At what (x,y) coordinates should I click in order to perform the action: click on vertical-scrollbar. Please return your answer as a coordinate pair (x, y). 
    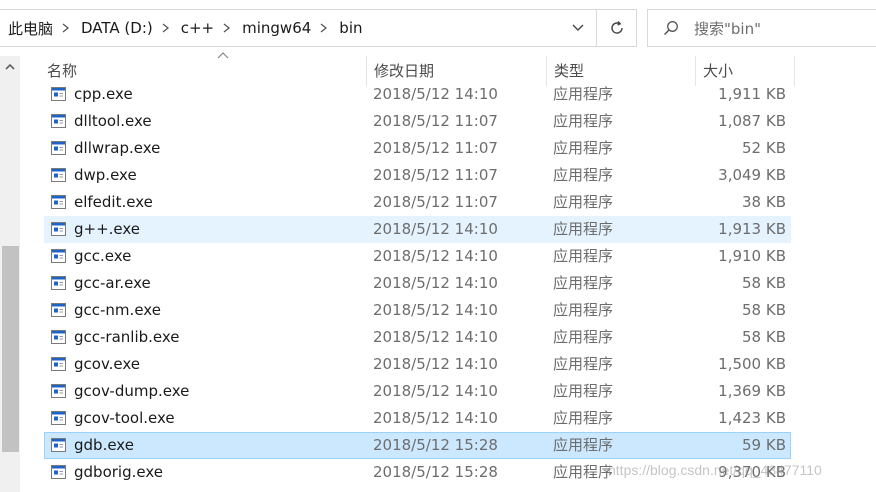
    Looking at the image, I should click on (10, 274).